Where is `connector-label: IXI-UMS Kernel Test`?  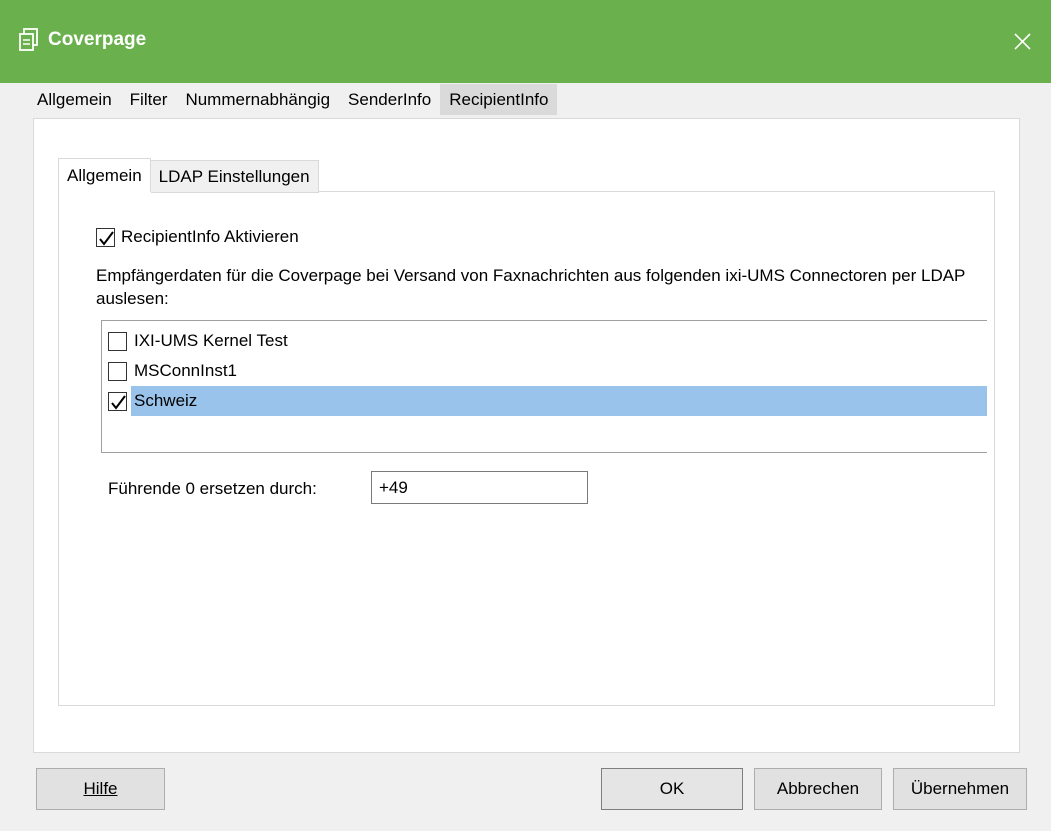 connector-label: IXI-UMS Kernel Test is located at coordinates (211, 340).